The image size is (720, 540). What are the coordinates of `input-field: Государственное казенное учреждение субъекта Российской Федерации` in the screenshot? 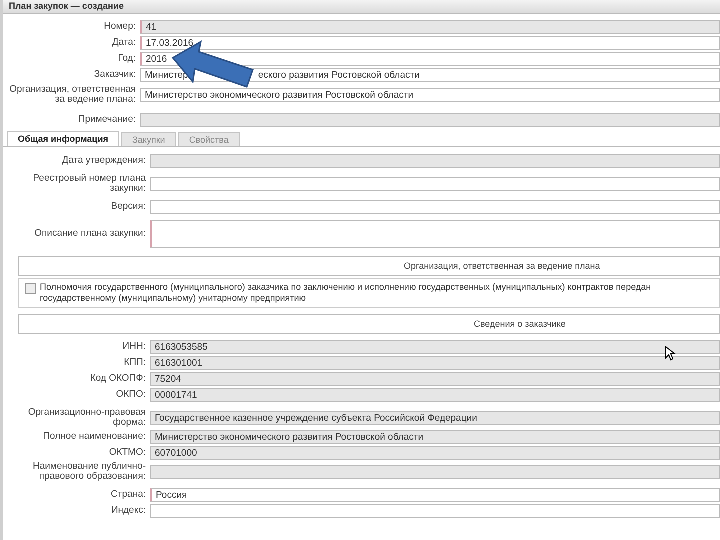 It's located at (435, 418).